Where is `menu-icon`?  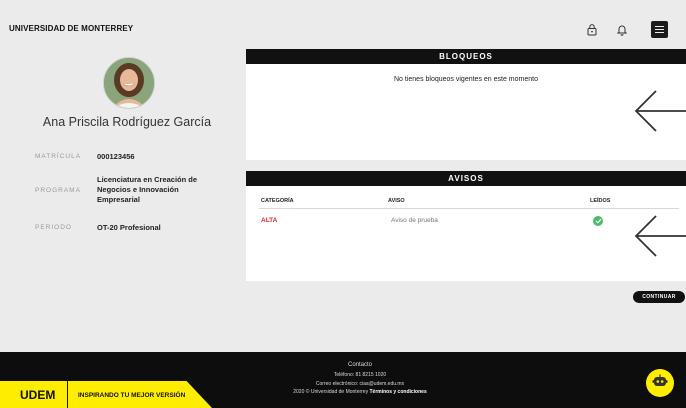
menu-icon is located at coordinates (659, 29).